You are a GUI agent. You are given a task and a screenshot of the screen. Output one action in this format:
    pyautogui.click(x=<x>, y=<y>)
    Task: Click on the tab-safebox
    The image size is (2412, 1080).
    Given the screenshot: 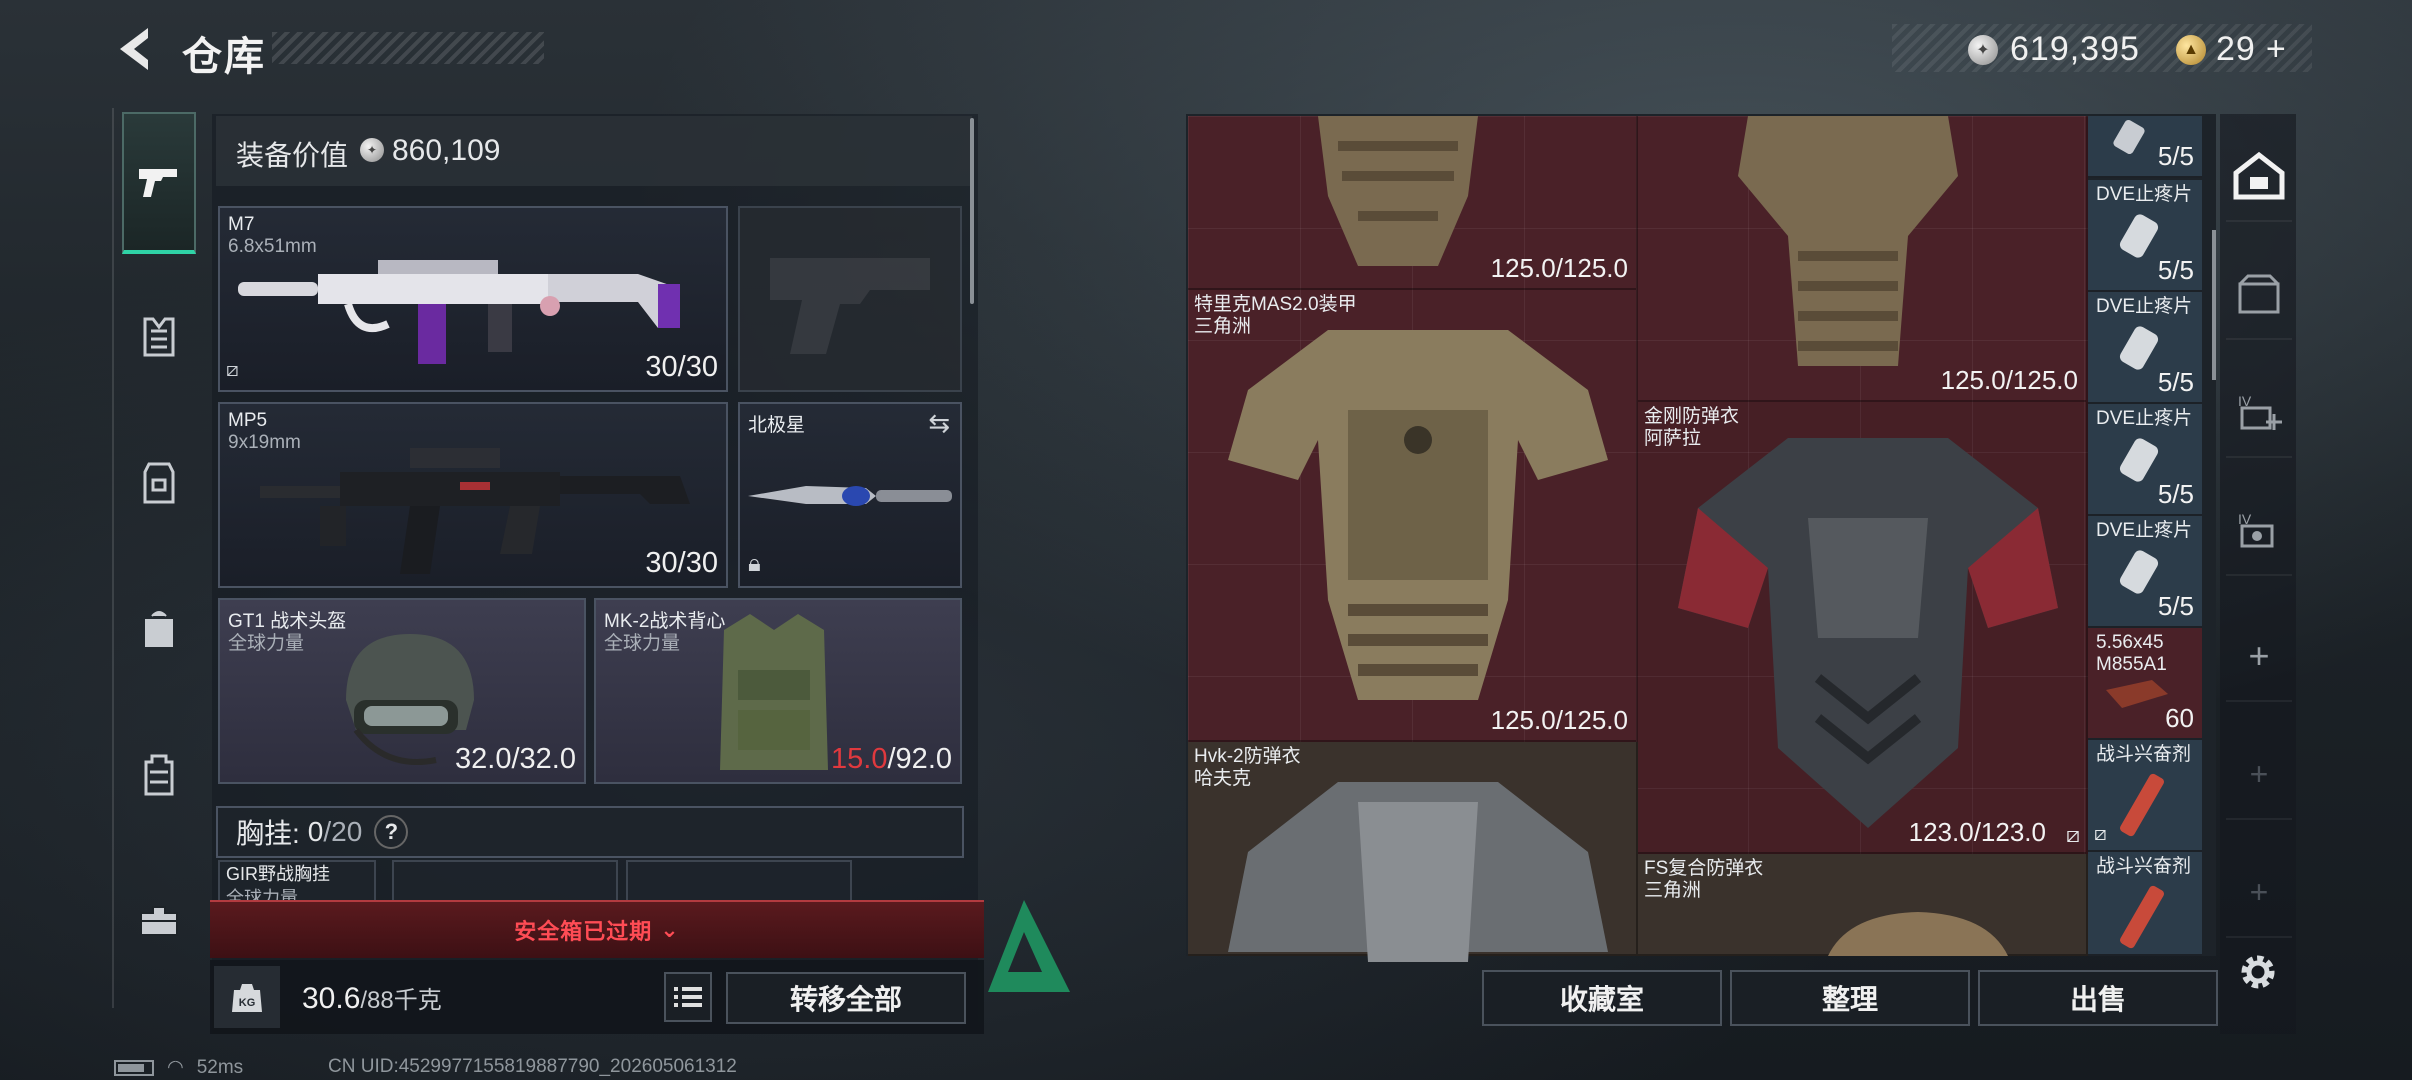 What is the action you would take?
    pyautogui.click(x=159, y=921)
    